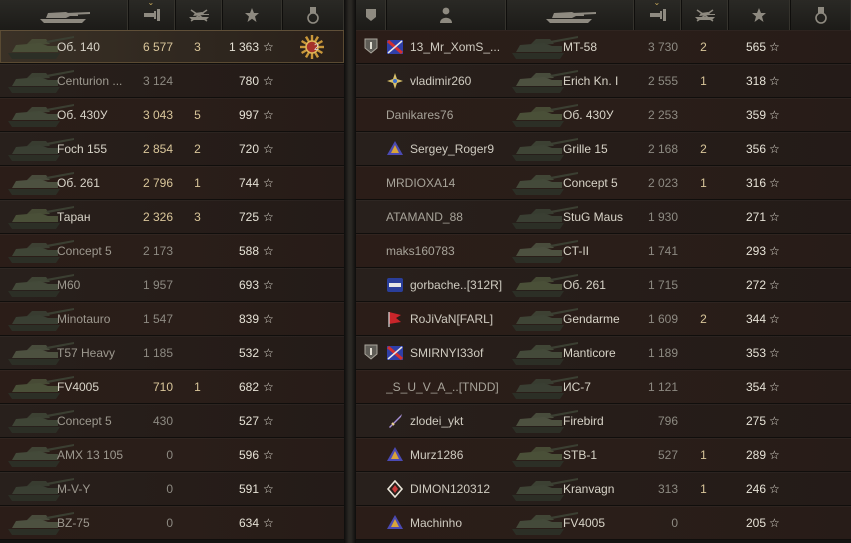 This screenshot has height=543, width=851. Describe the element at coordinates (591, 81) in the screenshot. I see `tank-name: Erich Kn. I` at that location.